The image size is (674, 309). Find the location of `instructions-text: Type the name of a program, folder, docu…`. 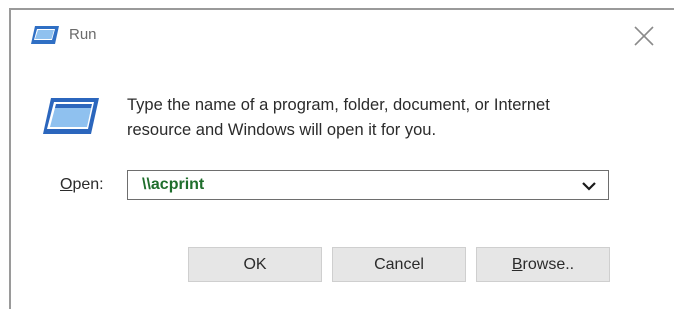

instructions-text: Type the name of a program, folder, docu… is located at coordinates (387, 118).